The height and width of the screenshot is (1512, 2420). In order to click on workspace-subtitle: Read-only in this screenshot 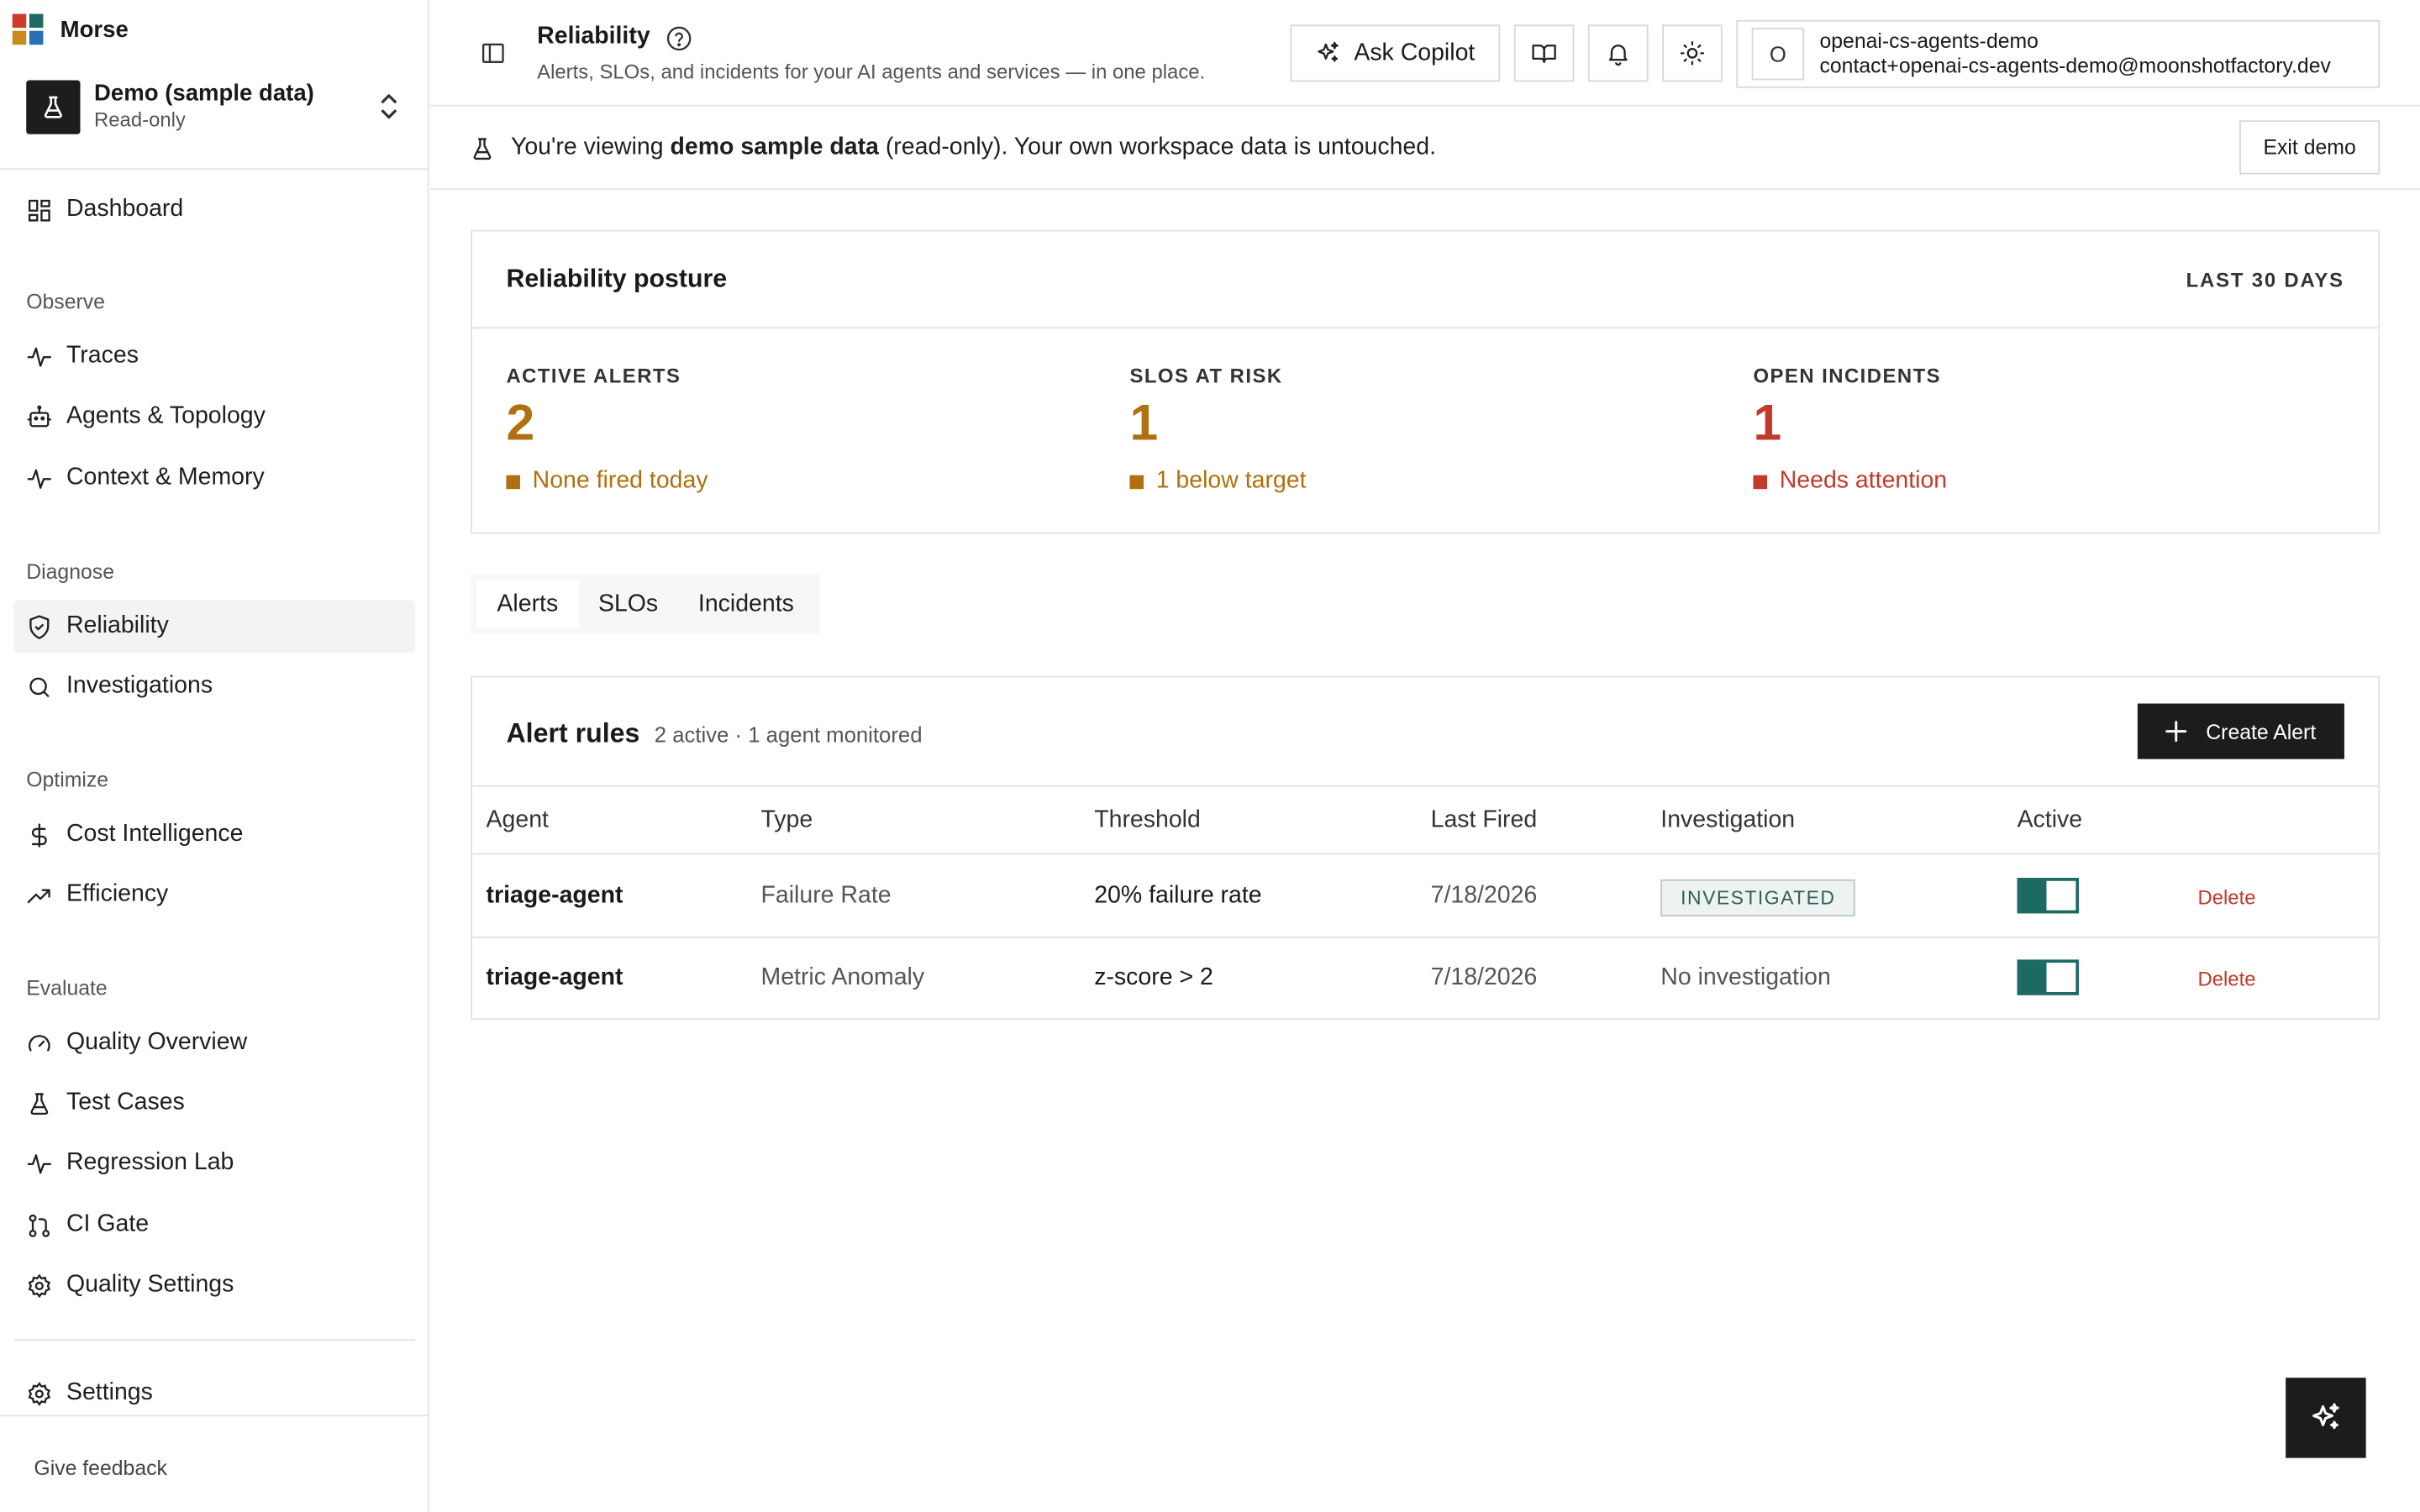, I will do `click(140, 120)`.